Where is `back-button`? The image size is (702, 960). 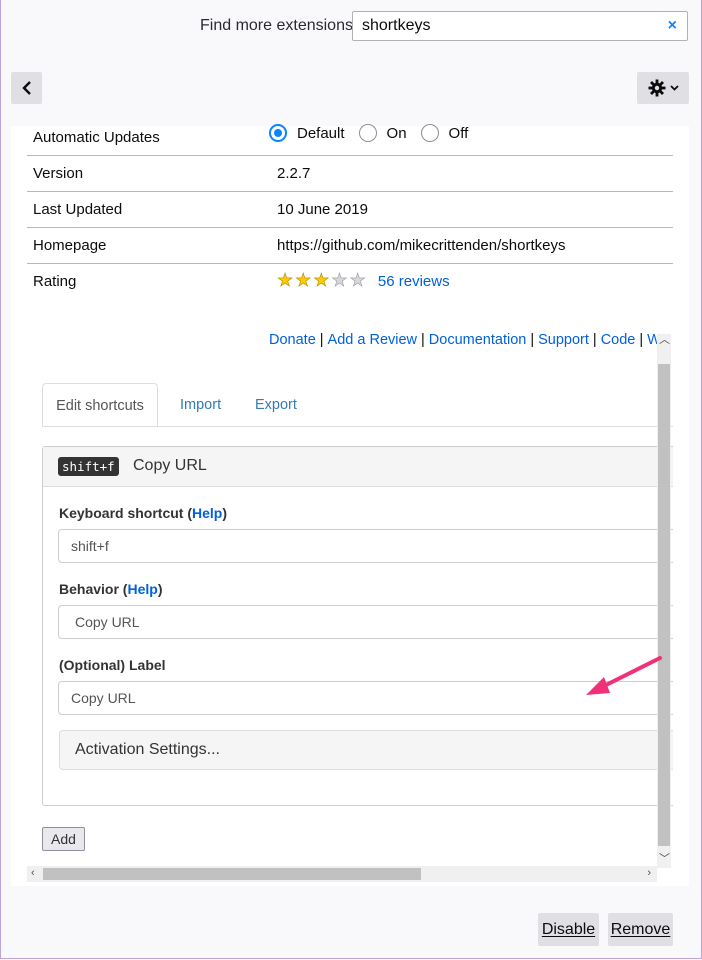
back-button is located at coordinates (26, 88).